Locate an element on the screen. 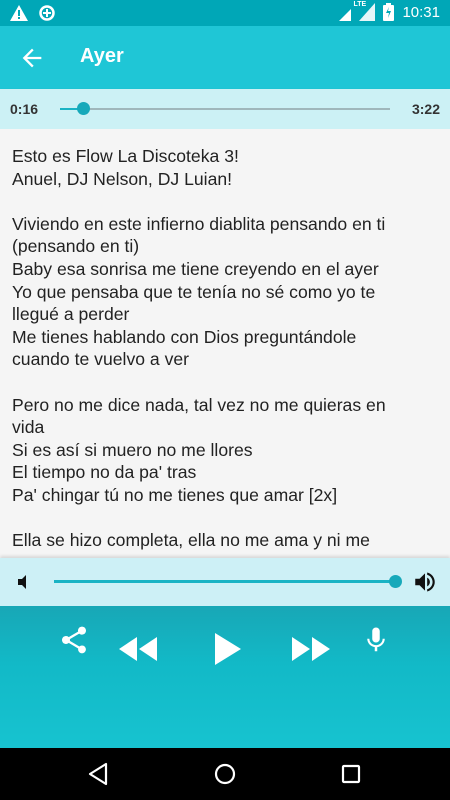 This screenshot has width=450, height=800. volume-up-icon is located at coordinates (425, 582).